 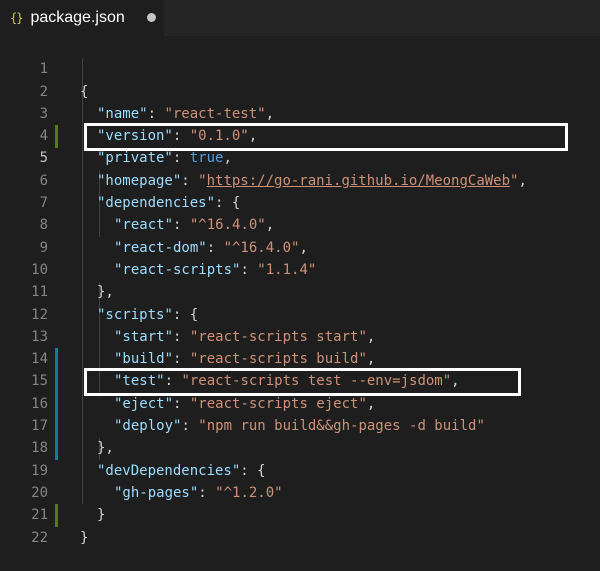 What do you see at coordinates (39, 537) in the screenshot?
I see `line-number: 22` at bounding box center [39, 537].